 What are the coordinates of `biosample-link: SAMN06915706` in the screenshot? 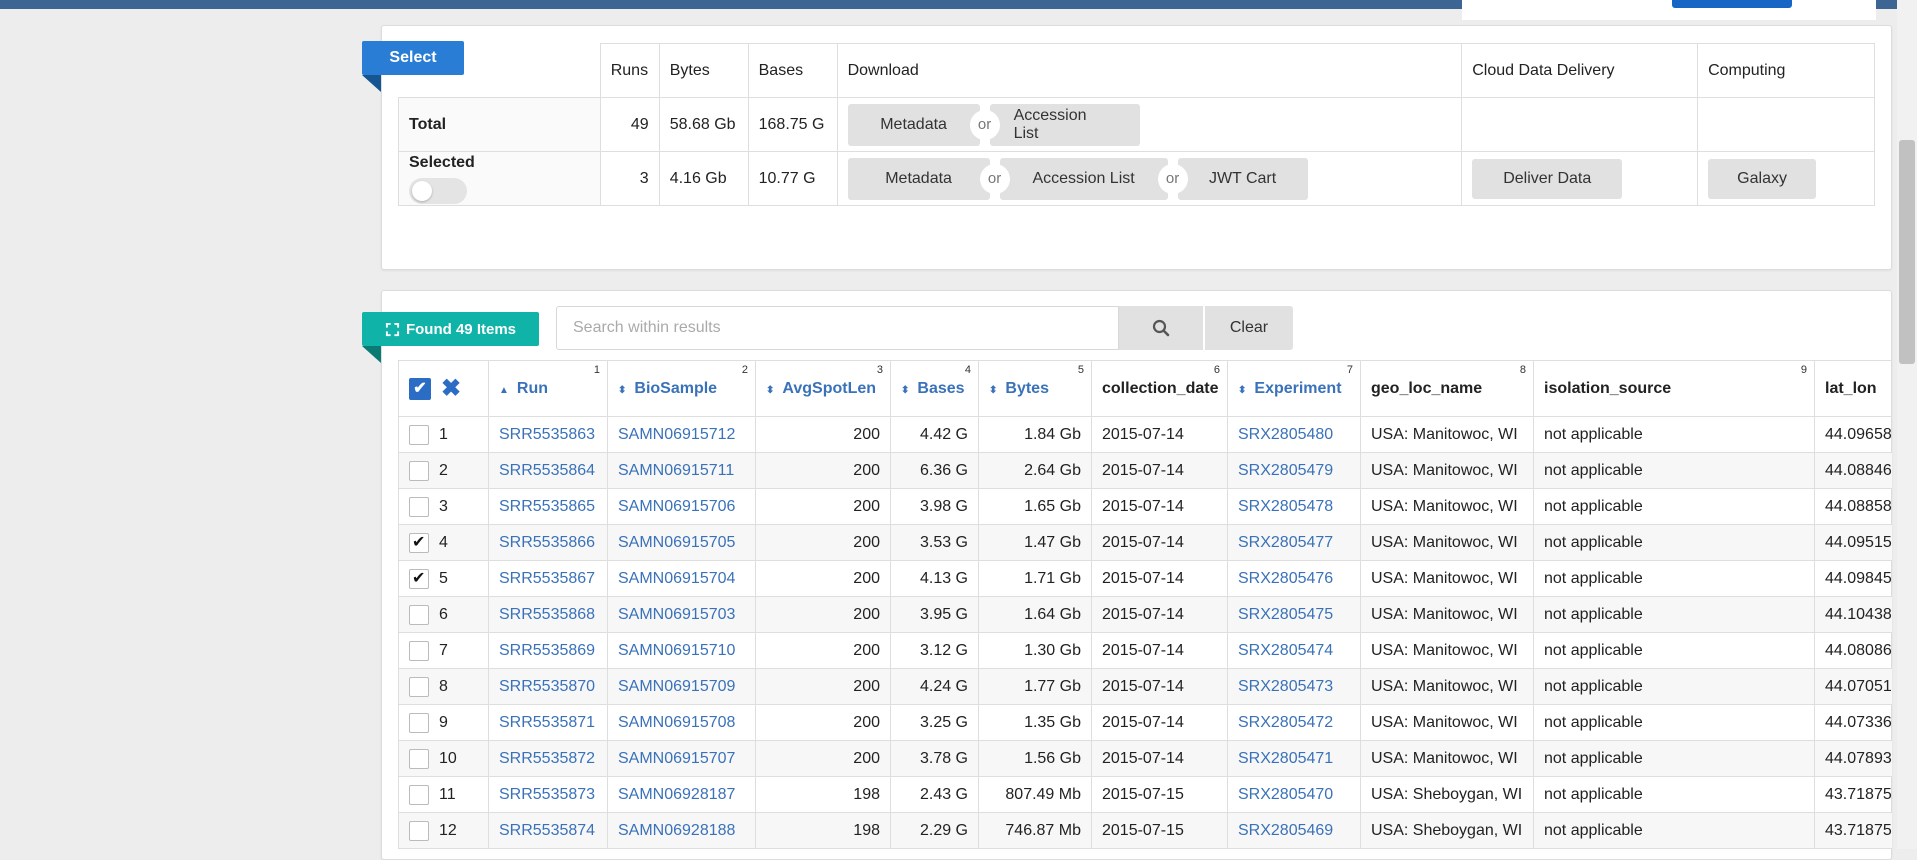 It's located at (681, 506).